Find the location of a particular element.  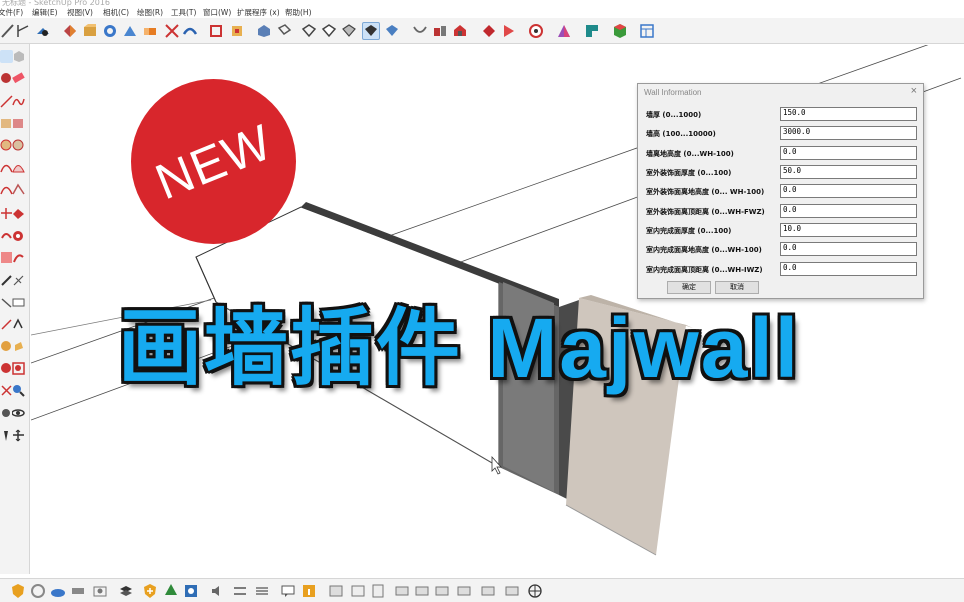

dialog-title: Wall Information is located at coordinates (673, 92).